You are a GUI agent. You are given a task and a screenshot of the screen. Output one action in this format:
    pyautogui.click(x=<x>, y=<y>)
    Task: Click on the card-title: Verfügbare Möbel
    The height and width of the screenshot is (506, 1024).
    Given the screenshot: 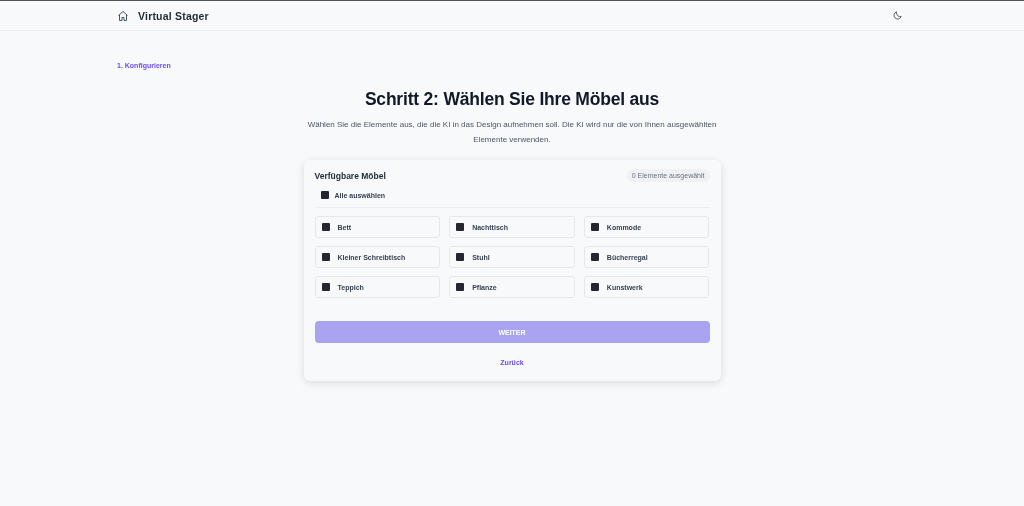 What is the action you would take?
    pyautogui.click(x=350, y=175)
    